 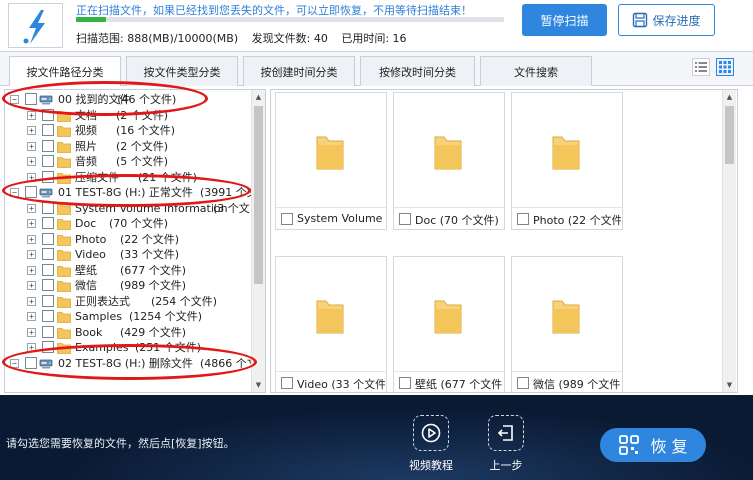 I want to click on recover-button: 恢 复, so click(x=653, y=445).